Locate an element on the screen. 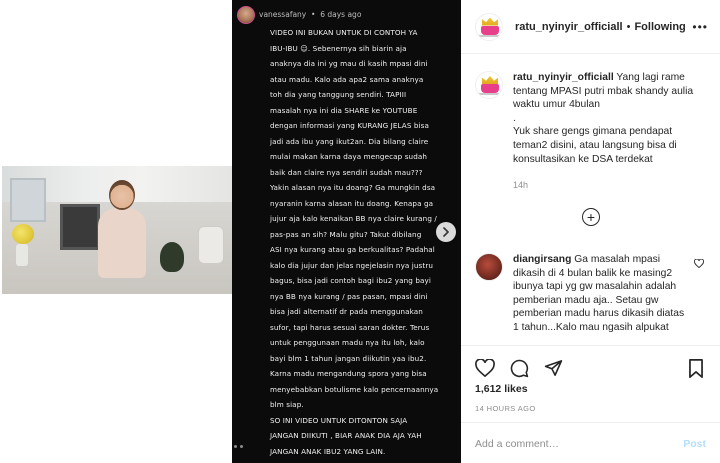 The image size is (720, 463). like-comment-icon is located at coordinates (699, 264).